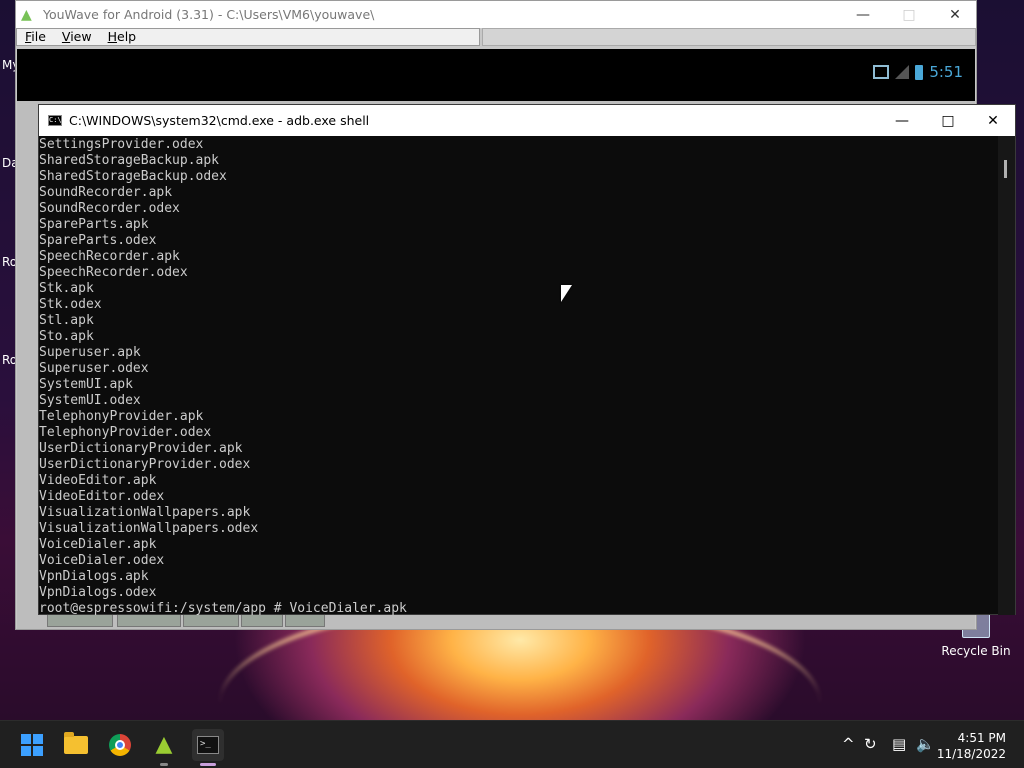 Image resolution: width=1024 pixels, height=768 pixels. What do you see at coordinates (145, 512) in the screenshot?
I see `console-line: VisualizationWallpapers.apk` at bounding box center [145, 512].